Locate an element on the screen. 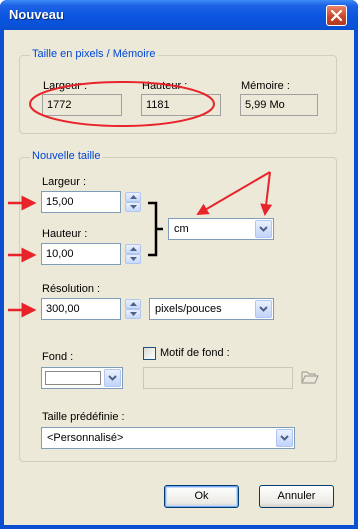 The height and width of the screenshot is (529, 358). pixel-size-legend: Taille en pixels / Mémoire is located at coordinates (94, 54).